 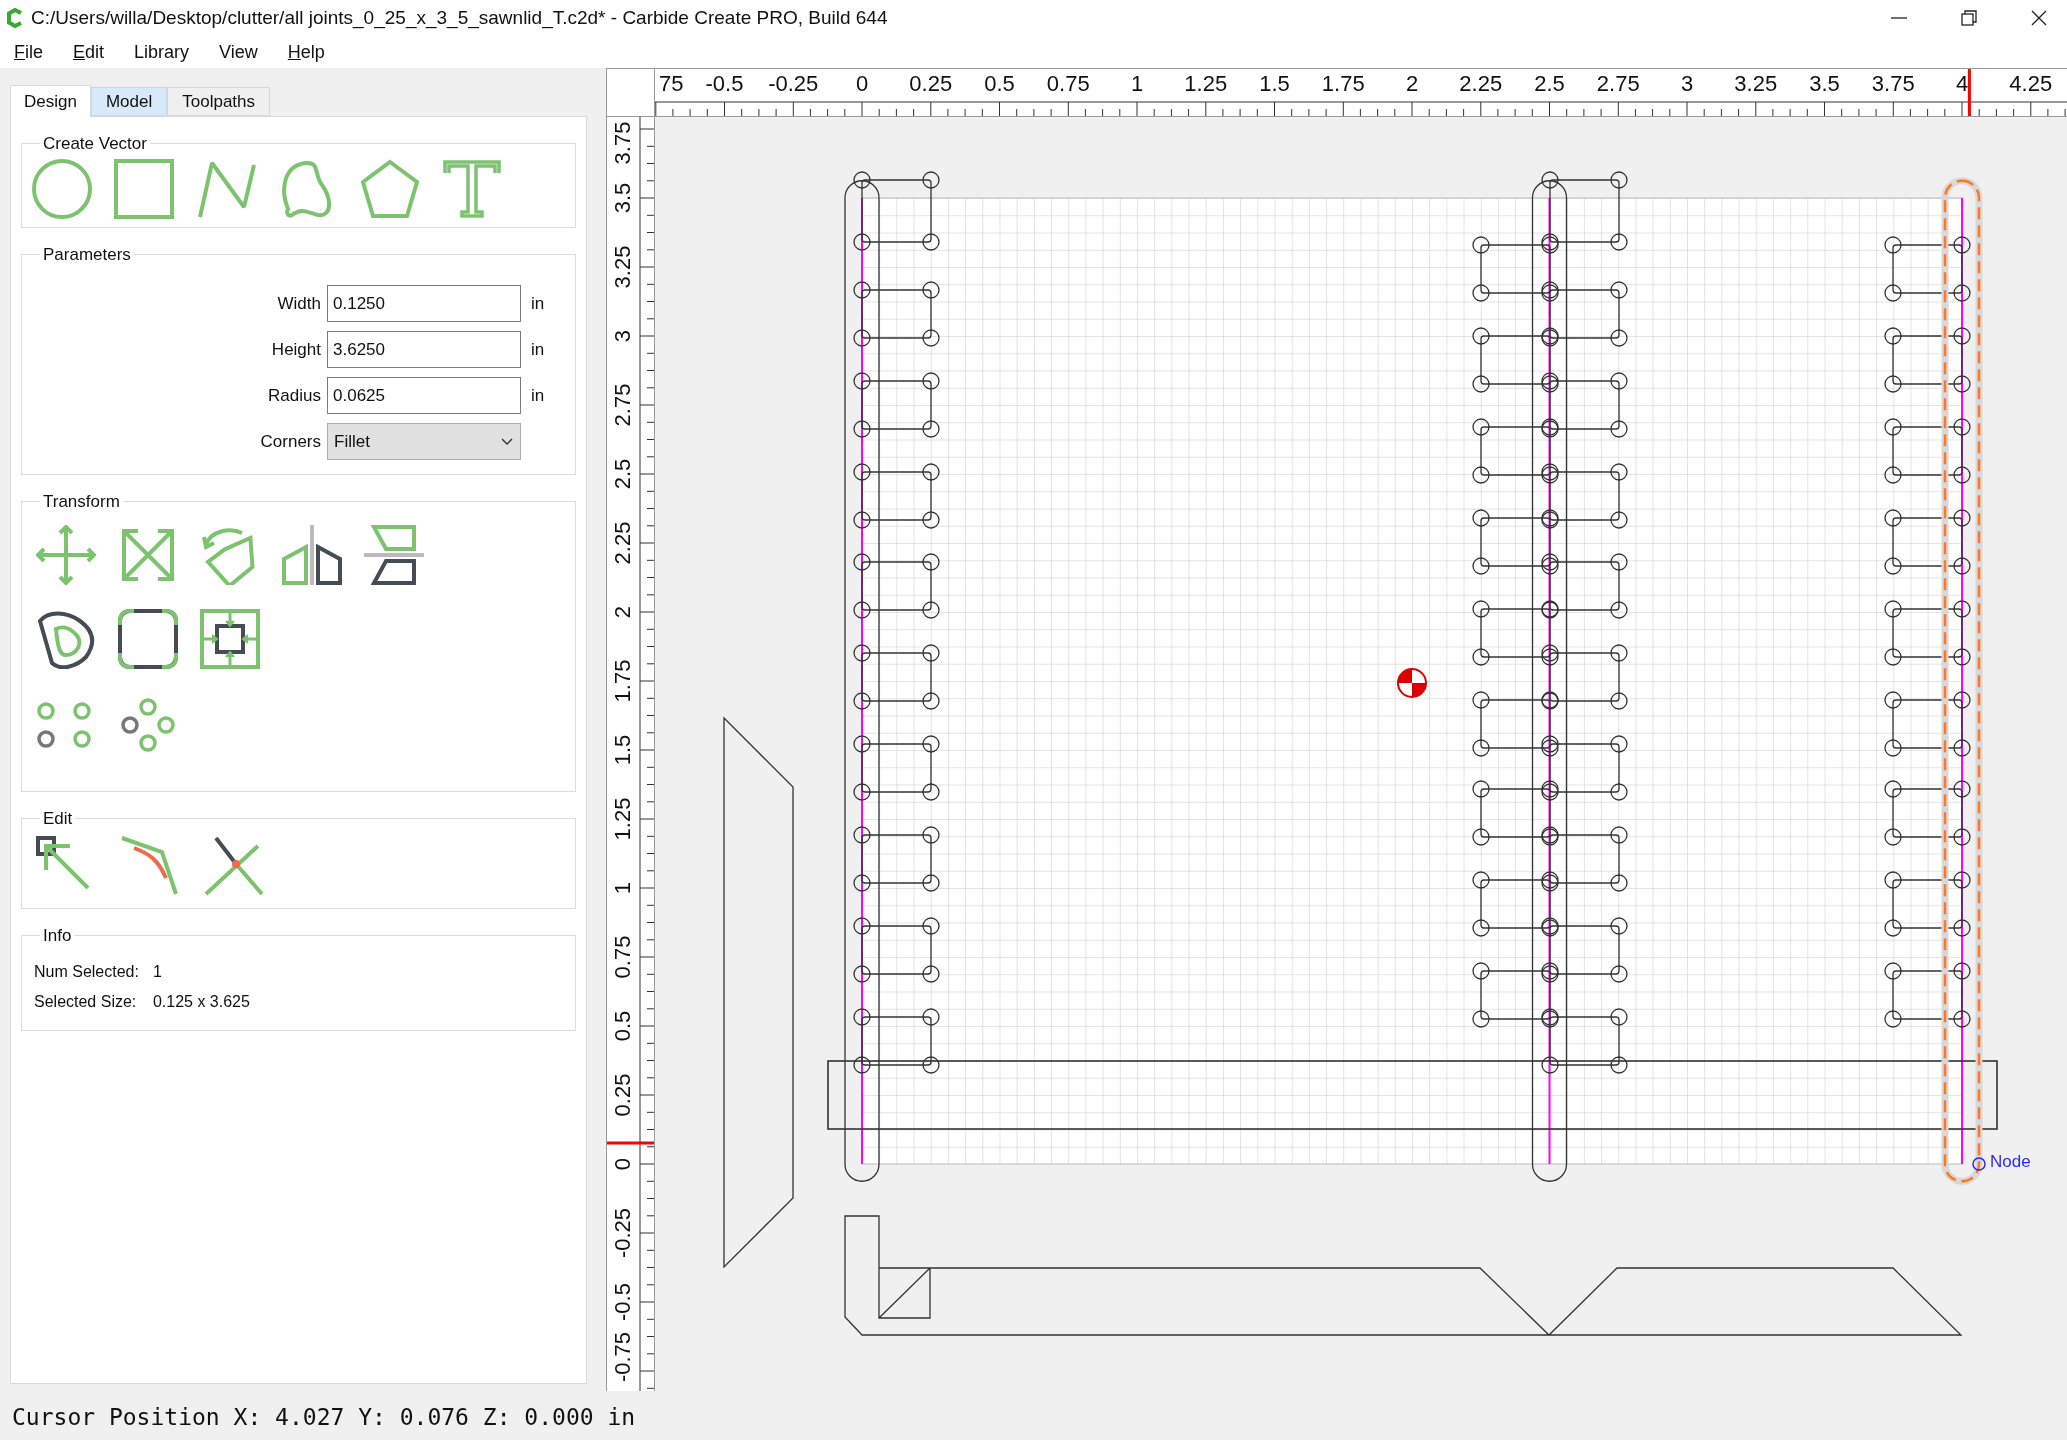 I want to click on close-icon, so click(x=2039, y=18).